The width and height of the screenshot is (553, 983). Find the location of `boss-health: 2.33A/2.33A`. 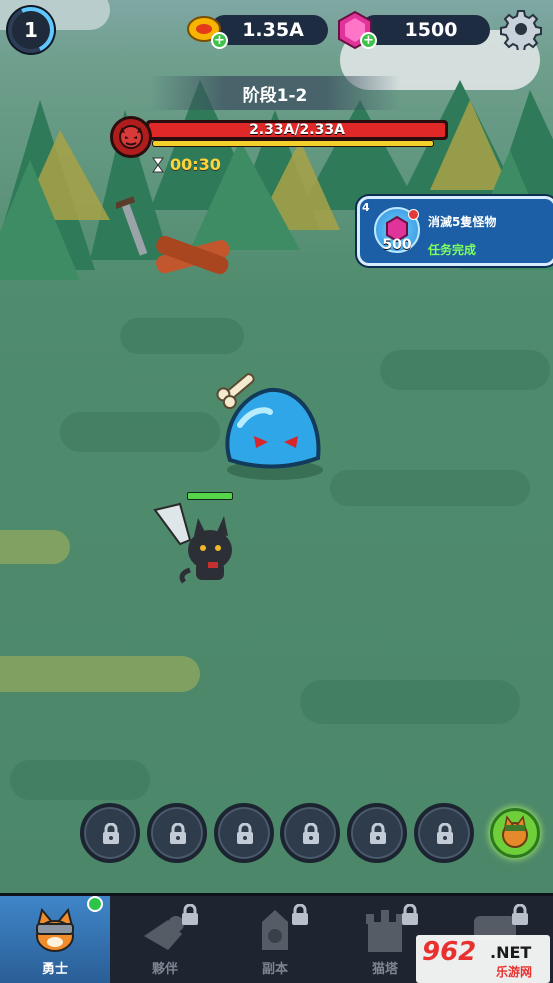

boss-health: 2.33A/2.33A is located at coordinates (280, 137).